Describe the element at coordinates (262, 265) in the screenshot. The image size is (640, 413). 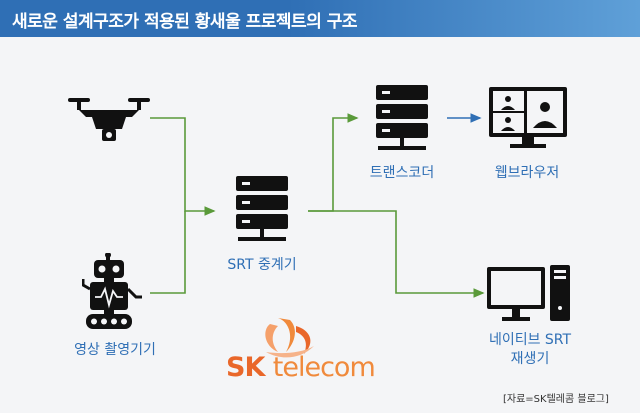
I see `srt-relay-label: SRT 중계기` at that location.